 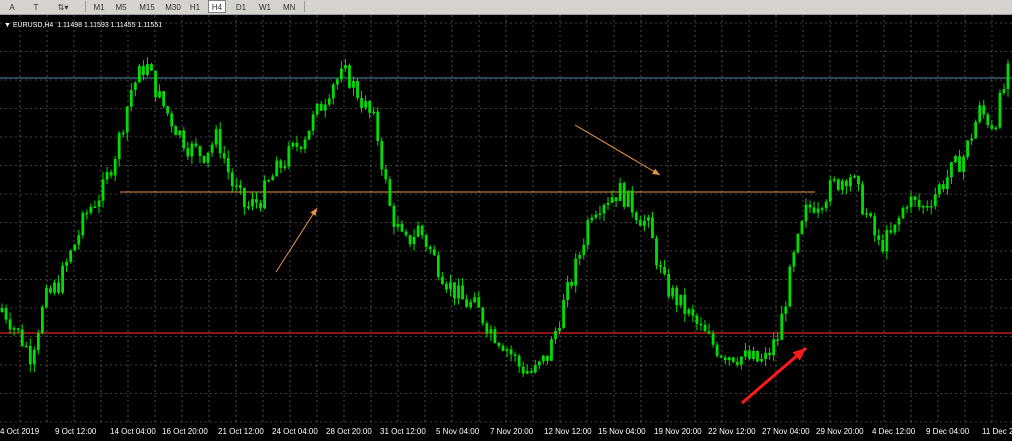 I want to click on timeframe-d1-button: D1, so click(x=241, y=6).